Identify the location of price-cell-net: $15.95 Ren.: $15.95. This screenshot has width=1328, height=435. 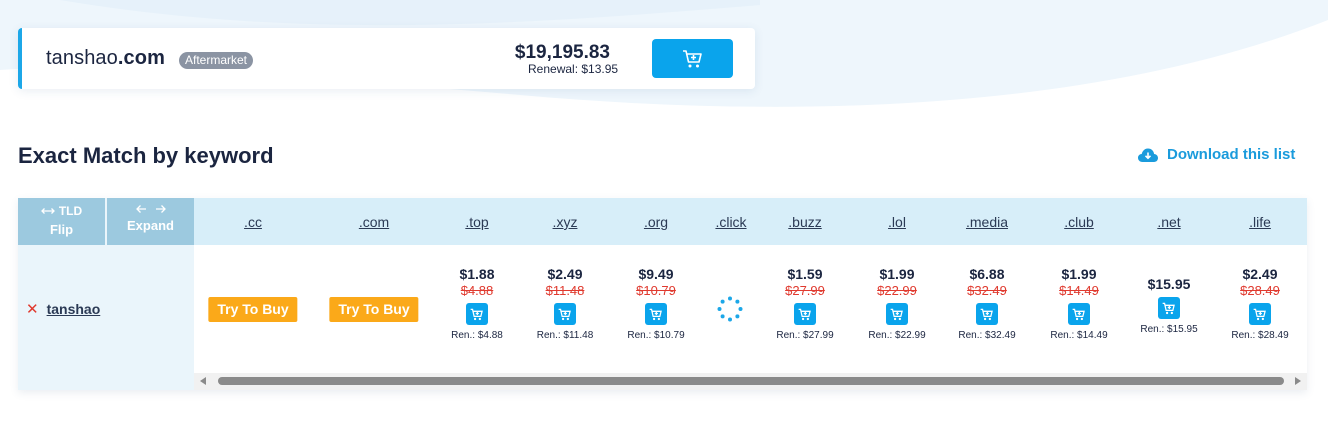
(1169, 305).